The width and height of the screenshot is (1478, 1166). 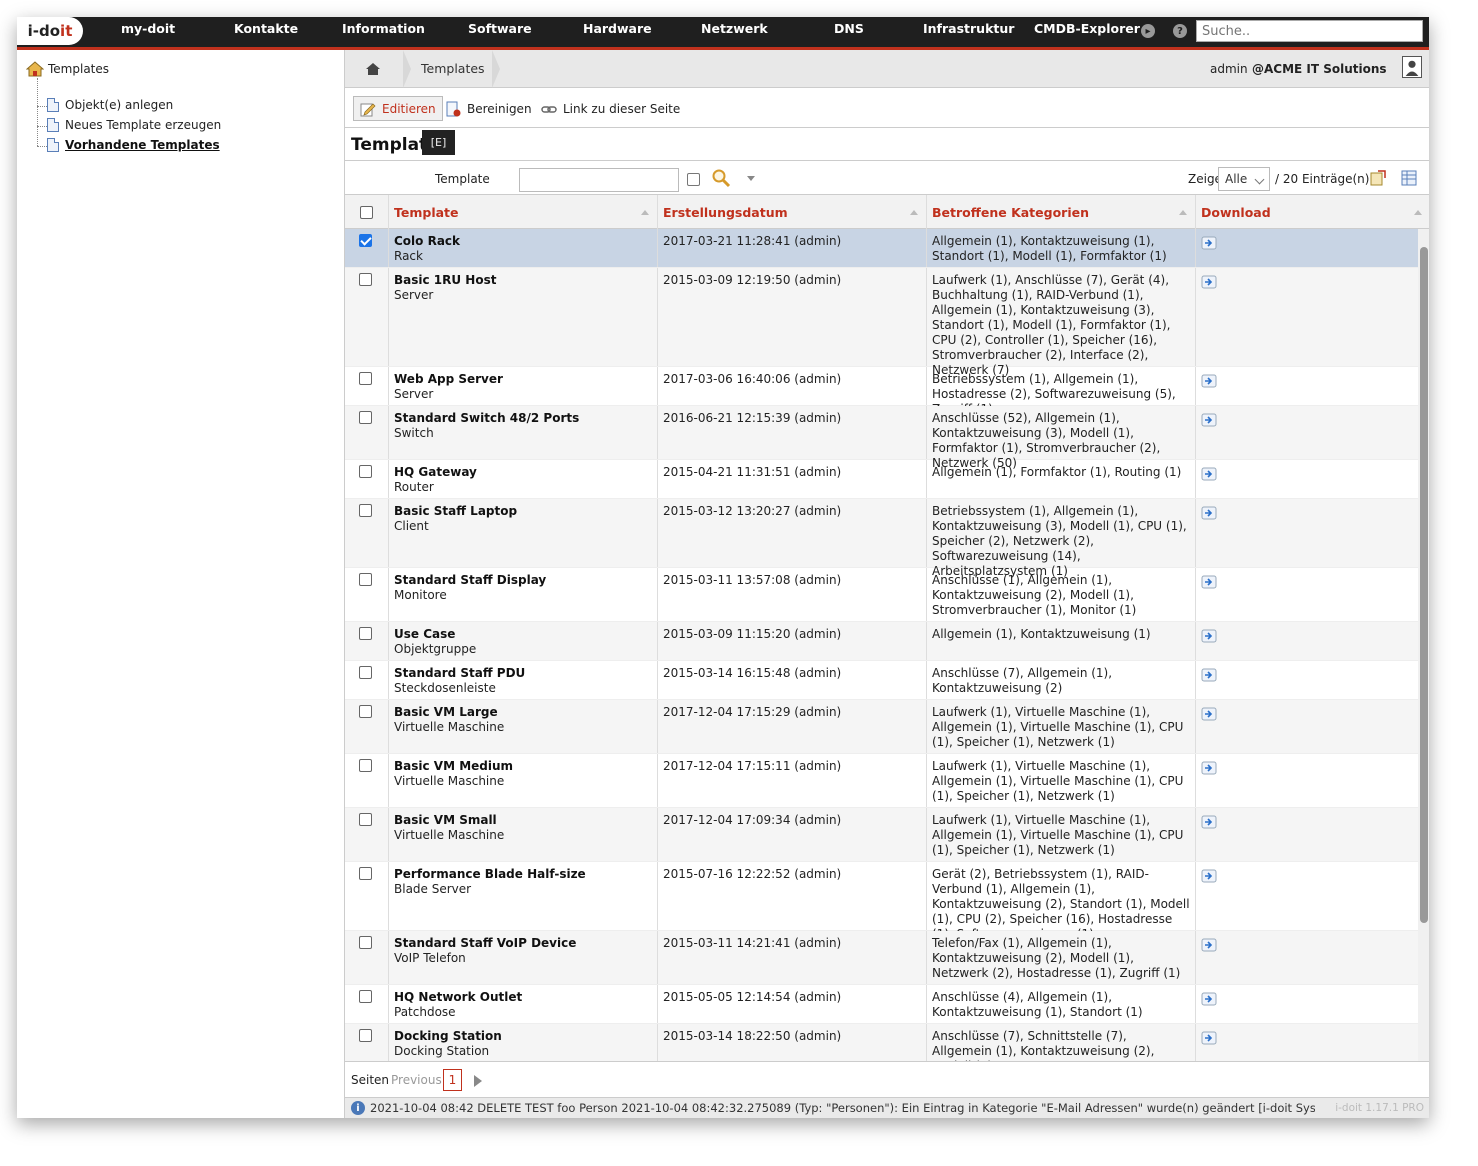 I want to click on template-name: HQ Network Outlet, so click(x=523, y=997).